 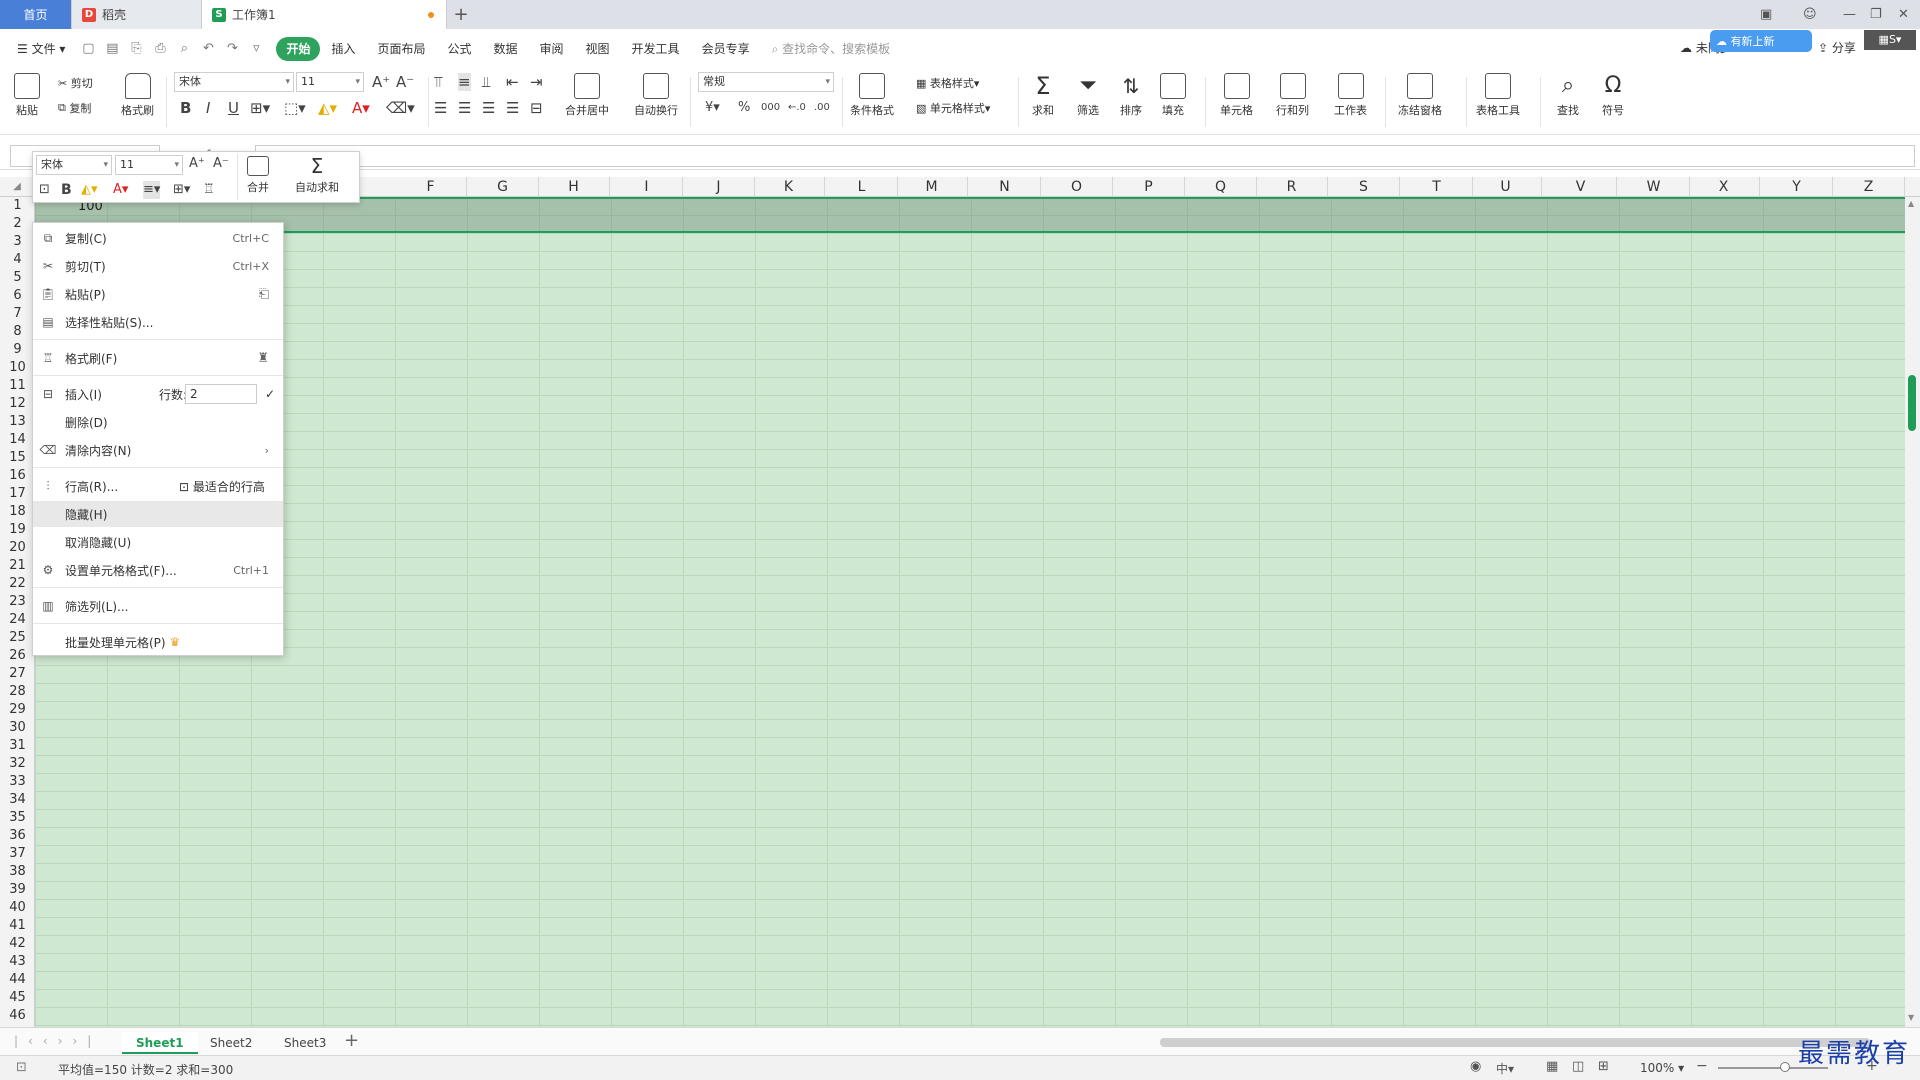 I want to click on vertical-scroll-thumb, so click(x=1912, y=403).